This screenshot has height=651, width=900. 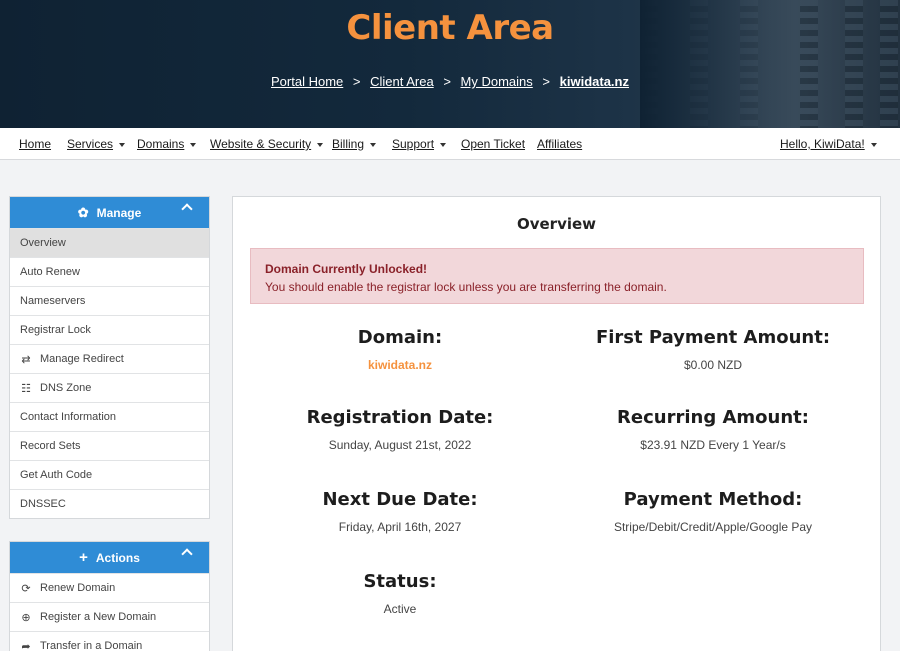 What do you see at coordinates (26, 388) in the screenshot?
I see `sitemap-icon: ☷` at bounding box center [26, 388].